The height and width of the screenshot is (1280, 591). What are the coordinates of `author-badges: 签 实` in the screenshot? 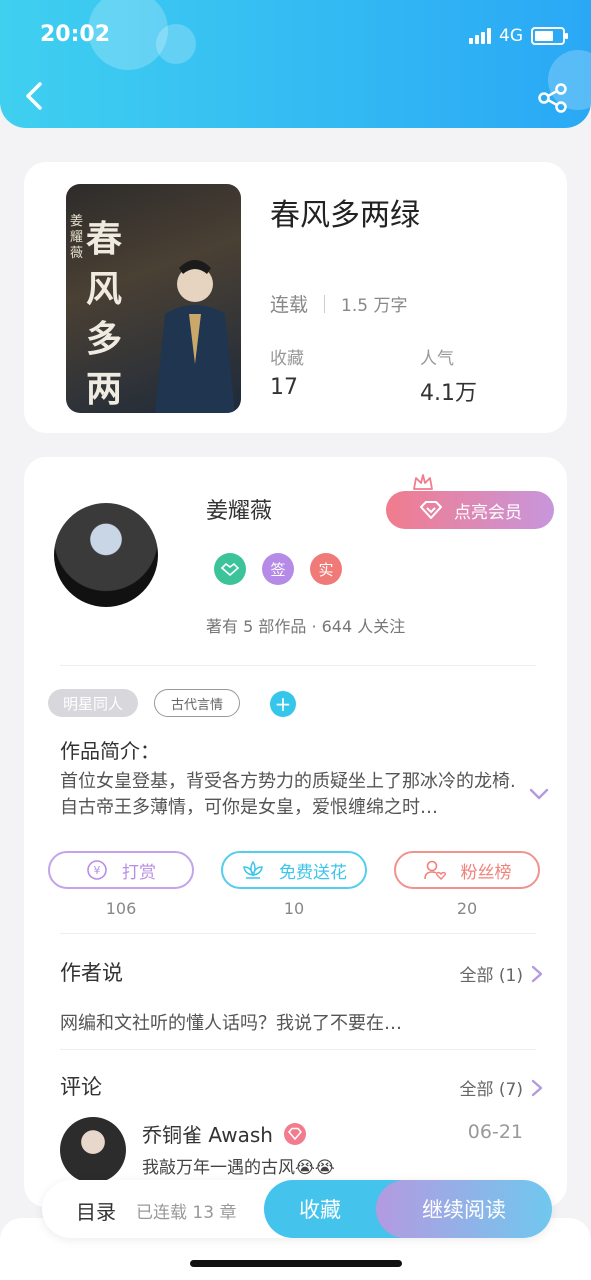 It's located at (278, 569).